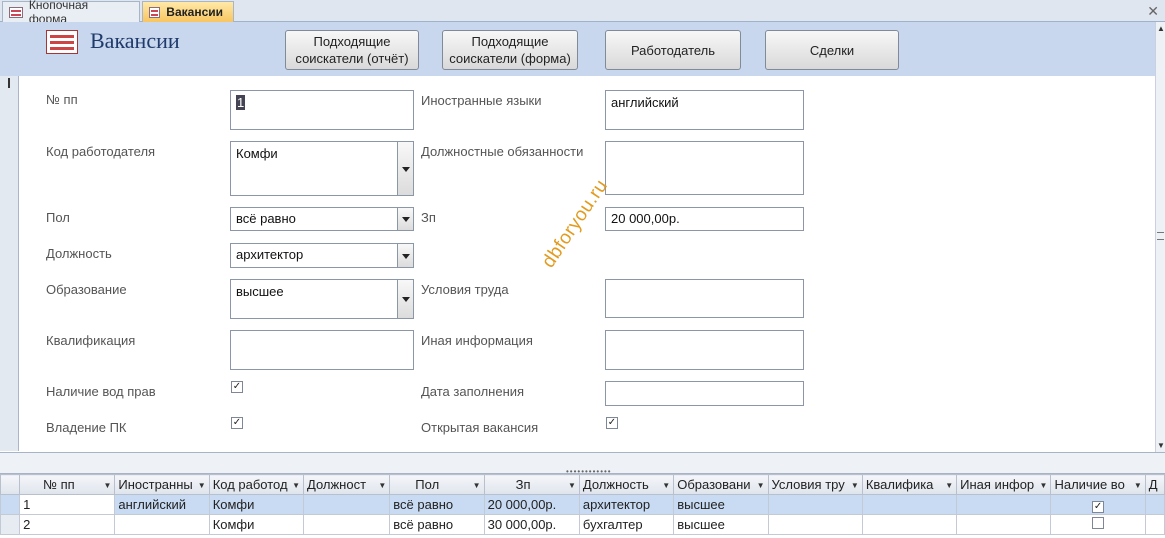  Describe the element at coordinates (531, 524) in the screenshot. I see `table-cell: 30 000,00р.` at that location.